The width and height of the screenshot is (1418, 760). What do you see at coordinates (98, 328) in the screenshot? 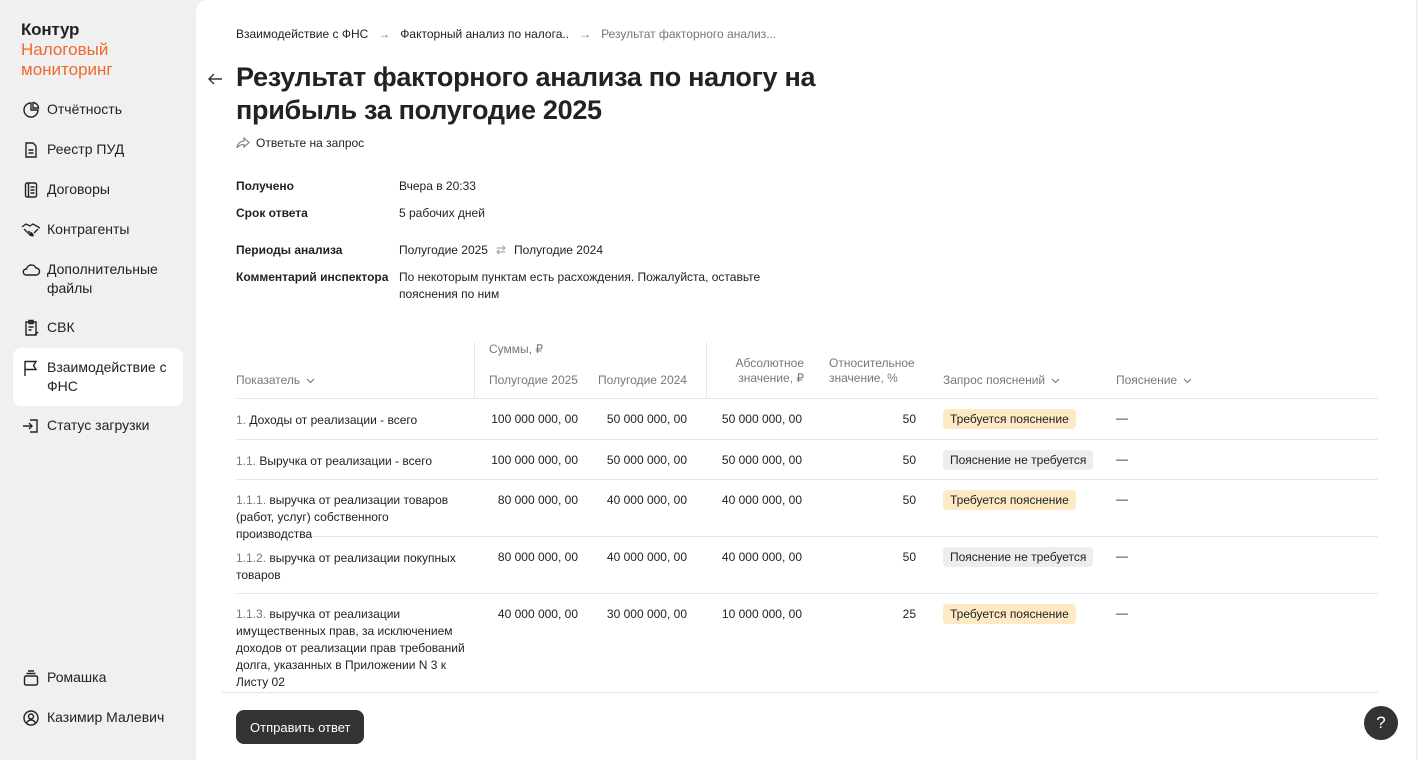
I see `sidebar-item-svk: СВК` at bounding box center [98, 328].